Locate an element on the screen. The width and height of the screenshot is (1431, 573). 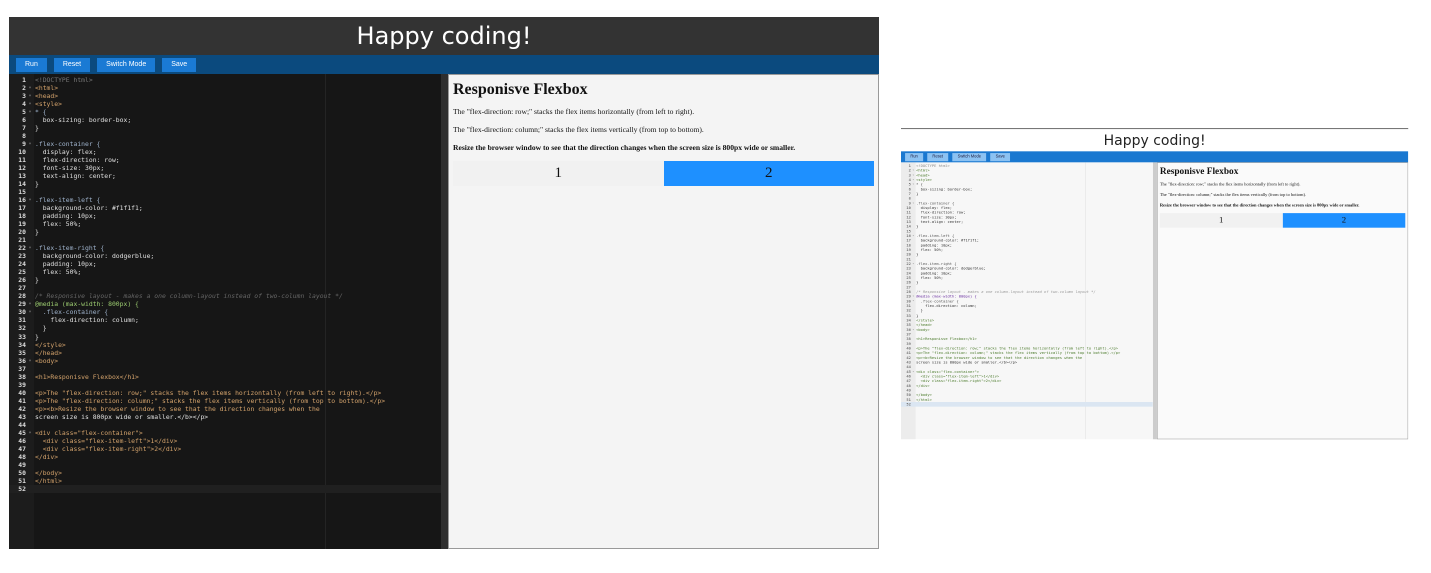
code-line: 17 background-color: #f1f1f1; is located at coordinates (225, 208).